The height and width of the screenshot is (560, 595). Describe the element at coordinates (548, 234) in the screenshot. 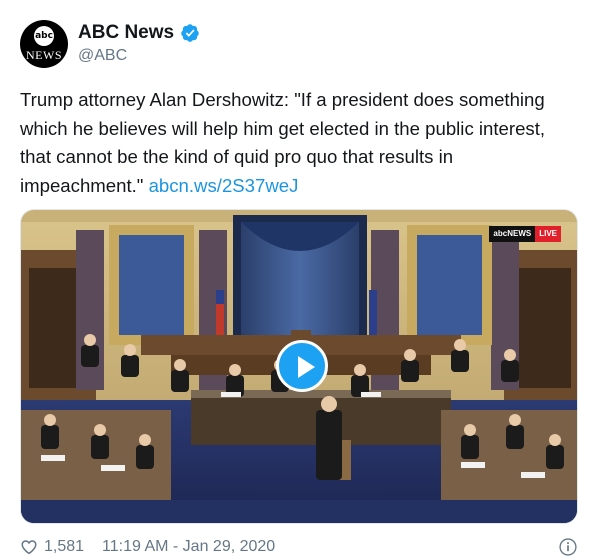

I see `badge-live: LIVE` at that location.